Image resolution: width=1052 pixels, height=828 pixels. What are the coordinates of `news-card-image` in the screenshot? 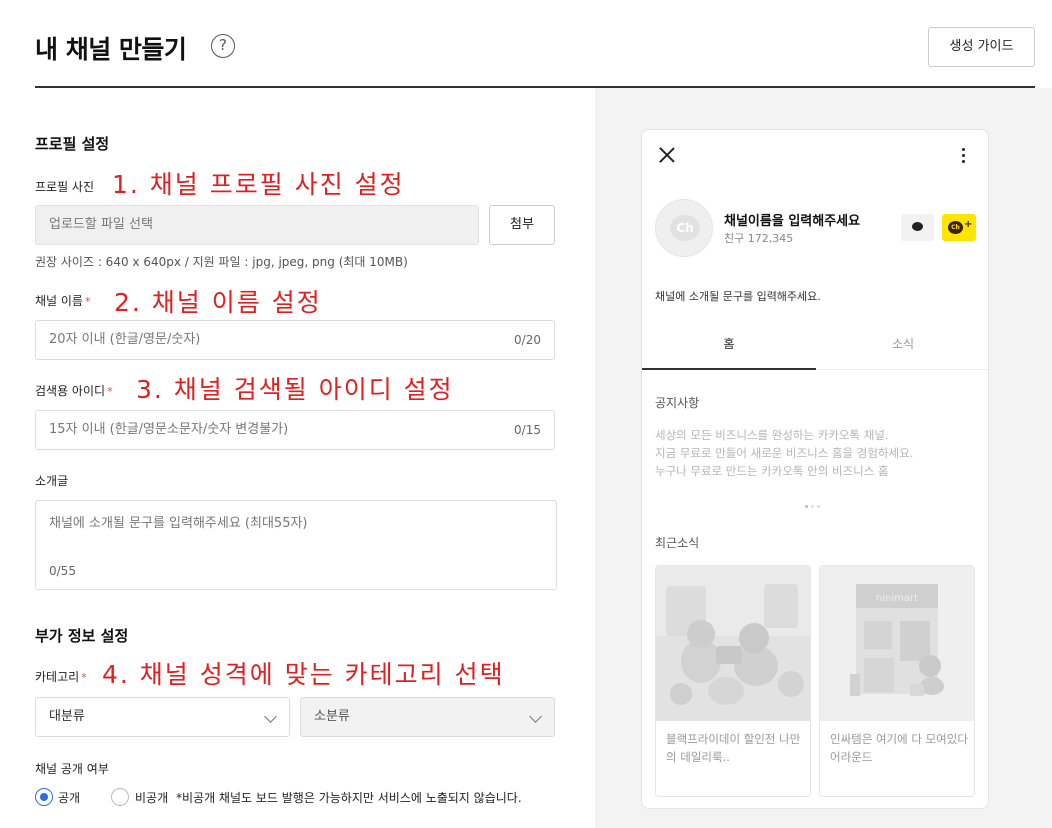 It's located at (733, 643).